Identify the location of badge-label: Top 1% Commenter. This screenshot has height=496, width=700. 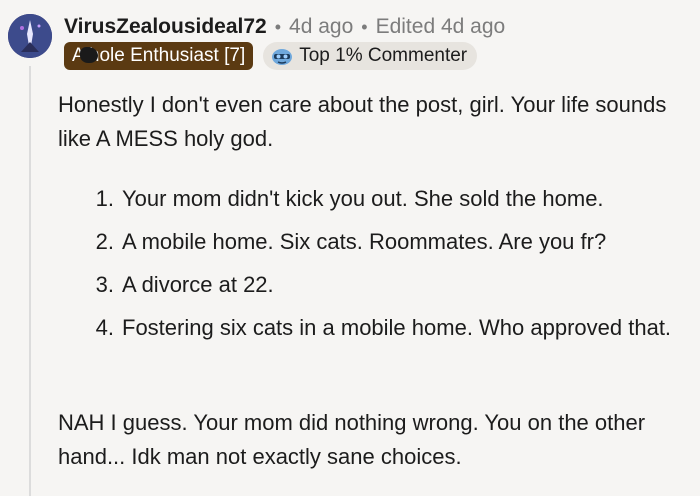
(383, 55).